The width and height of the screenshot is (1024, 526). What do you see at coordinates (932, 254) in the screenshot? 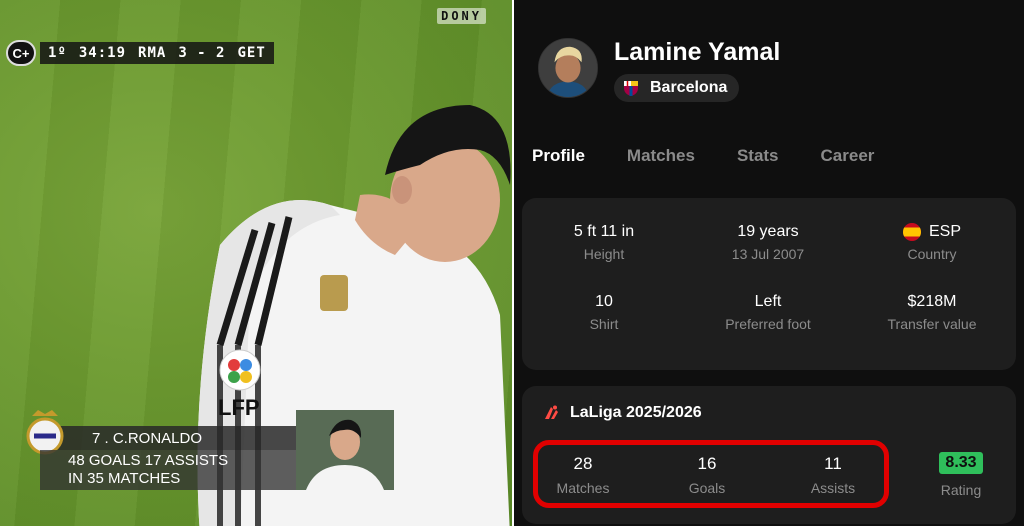
I see `country-label: Country` at bounding box center [932, 254].